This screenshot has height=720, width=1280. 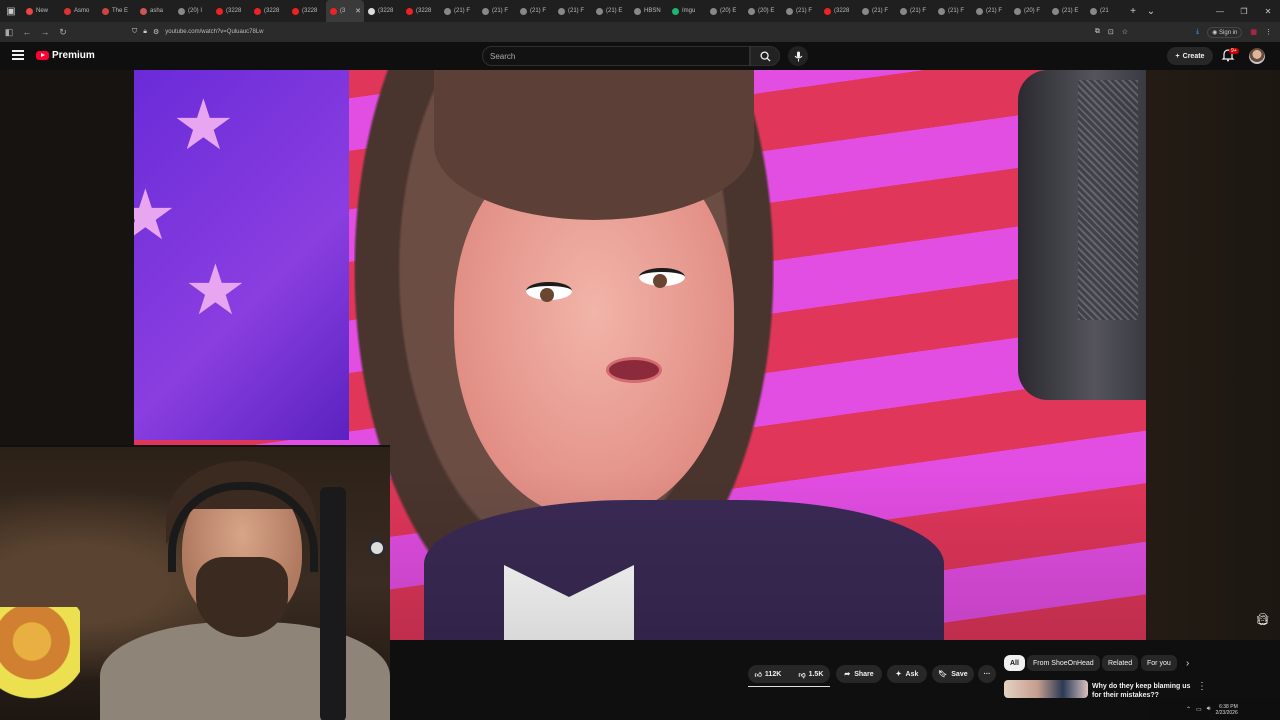 I want to click on recommendation-thumbnail, so click(x=1046, y=689).